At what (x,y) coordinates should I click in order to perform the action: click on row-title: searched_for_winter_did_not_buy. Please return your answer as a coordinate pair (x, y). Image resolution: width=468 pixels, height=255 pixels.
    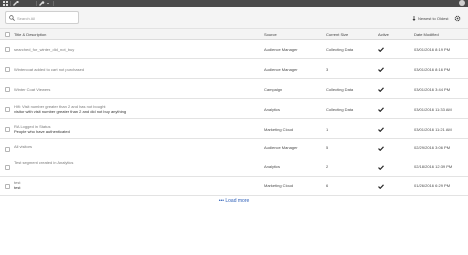
    Looking at the image, I should click on (44, 49).